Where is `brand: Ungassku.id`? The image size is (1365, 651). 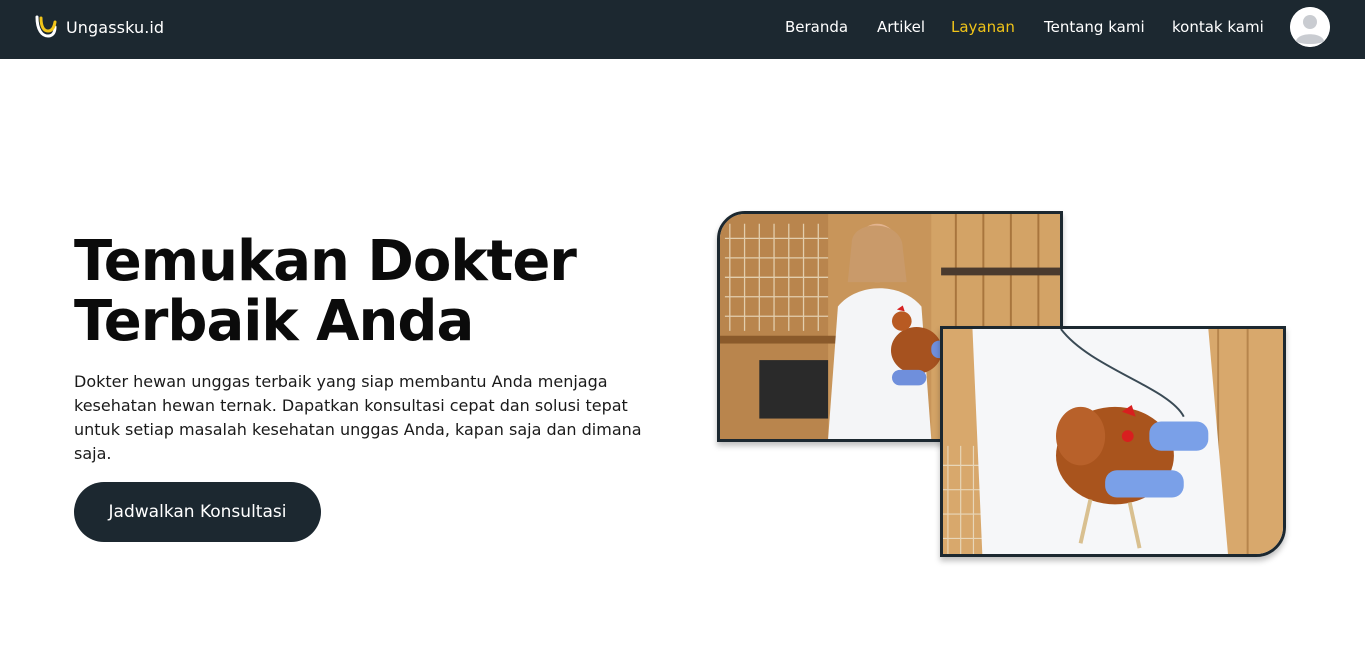 brand: Ungassku.id is located at coordinates (99, 27).